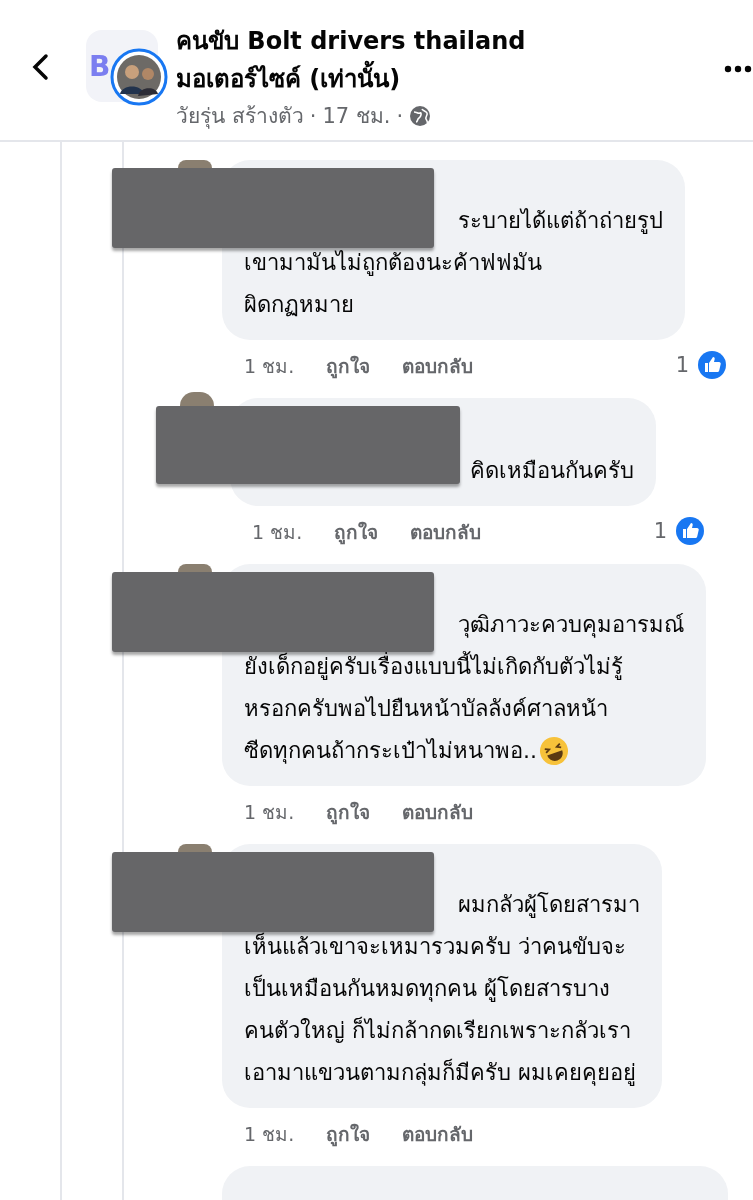 This screenshot has width=753, height=1200. What do you see at coordinates (426, 709) in the screenshot?
I see `comment-text: หรอกครับพอไปยืนหน้าบัลลังค์ศาลหน้า` at bounding box center [426, 709].